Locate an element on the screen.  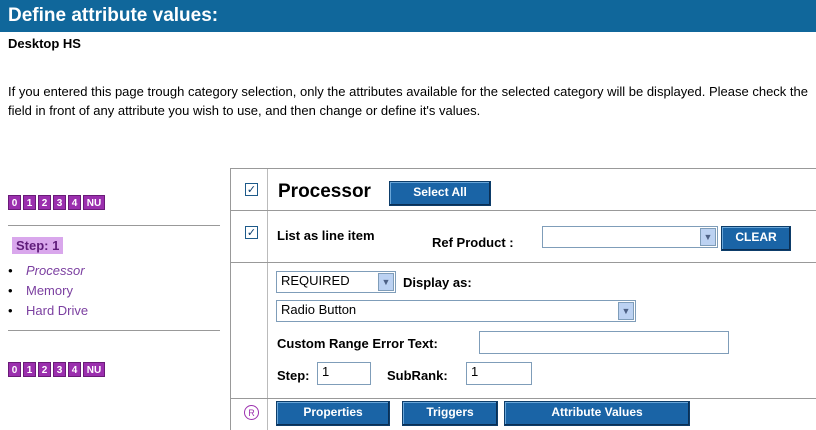
ref-product-label: Ref Product : is located at coordinates (473, 242).